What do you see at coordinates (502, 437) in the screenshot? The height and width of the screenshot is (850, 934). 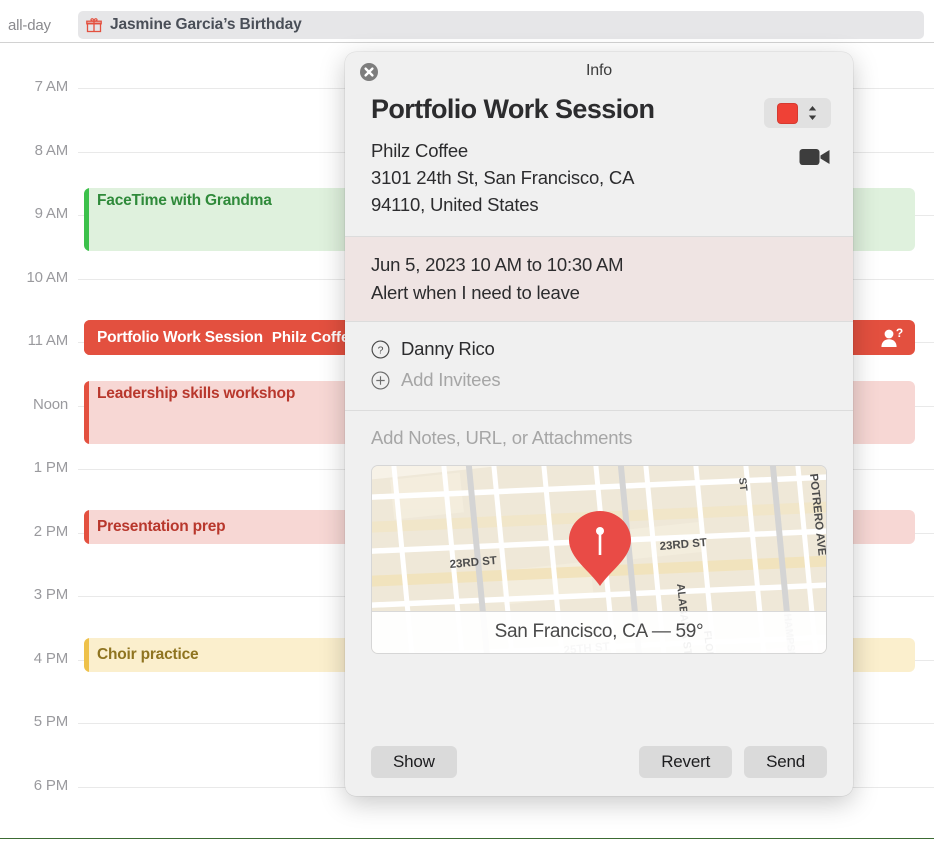 I see `notes-placeholder: Add Notes, URL, or Attachments` at bounding box center [502, 437].